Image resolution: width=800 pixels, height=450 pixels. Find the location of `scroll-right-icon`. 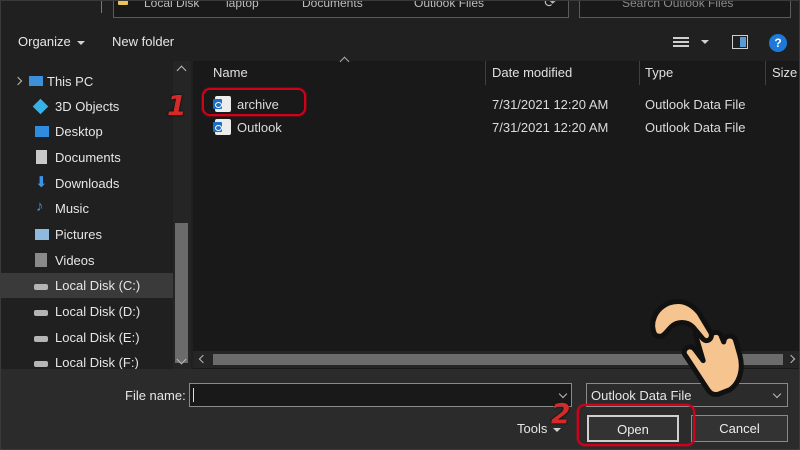

scroll-right-icon is located at coordinates (791, 359).